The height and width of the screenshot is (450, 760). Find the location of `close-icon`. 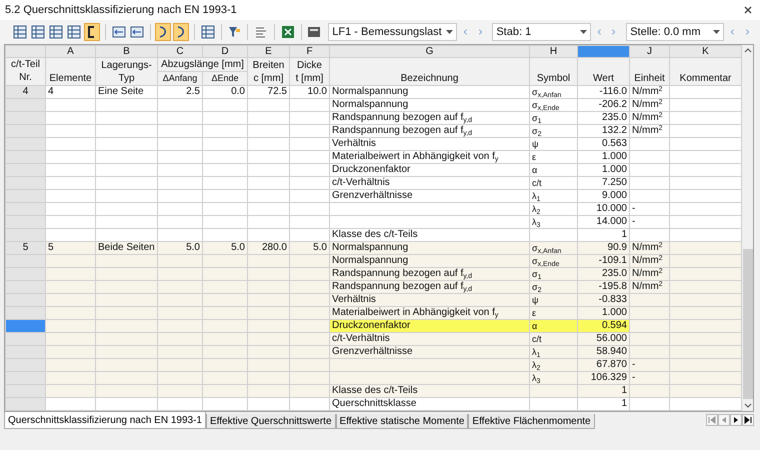

close-icon is located at coordinates (748, 10).